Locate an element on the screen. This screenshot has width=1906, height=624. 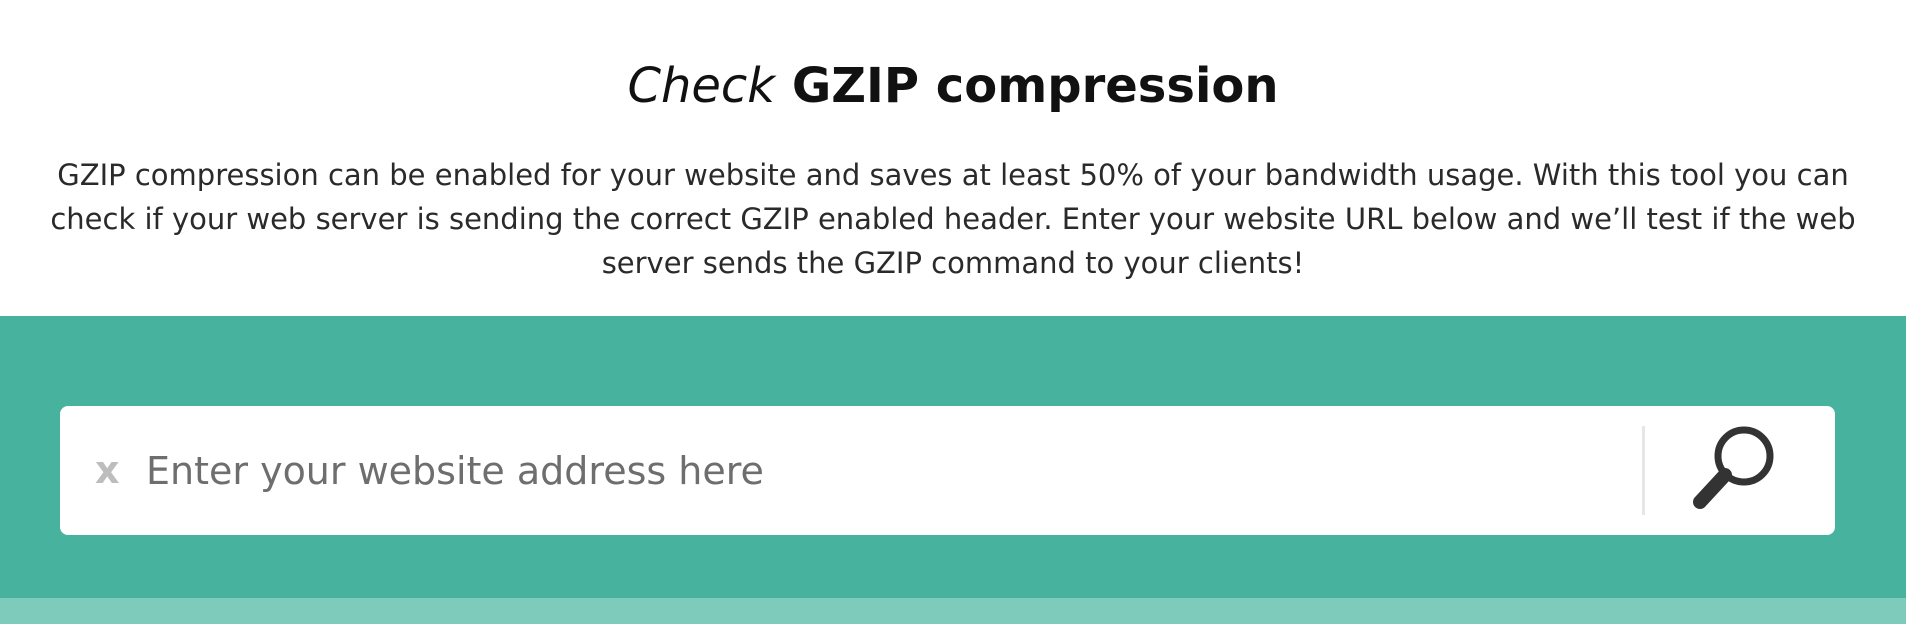
website-url-input is located at coordinates (906, 470).